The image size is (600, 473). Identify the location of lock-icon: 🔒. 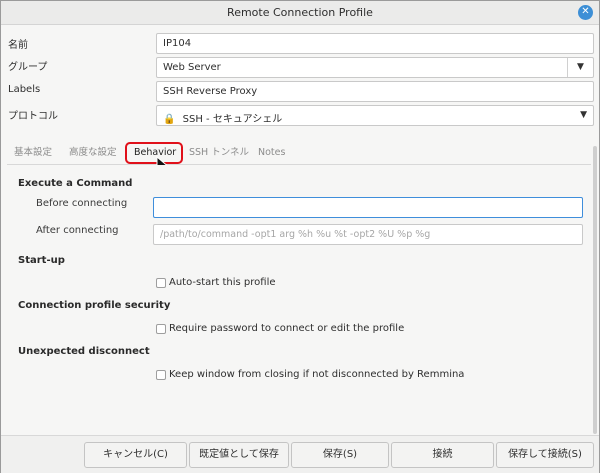
(169, 119).